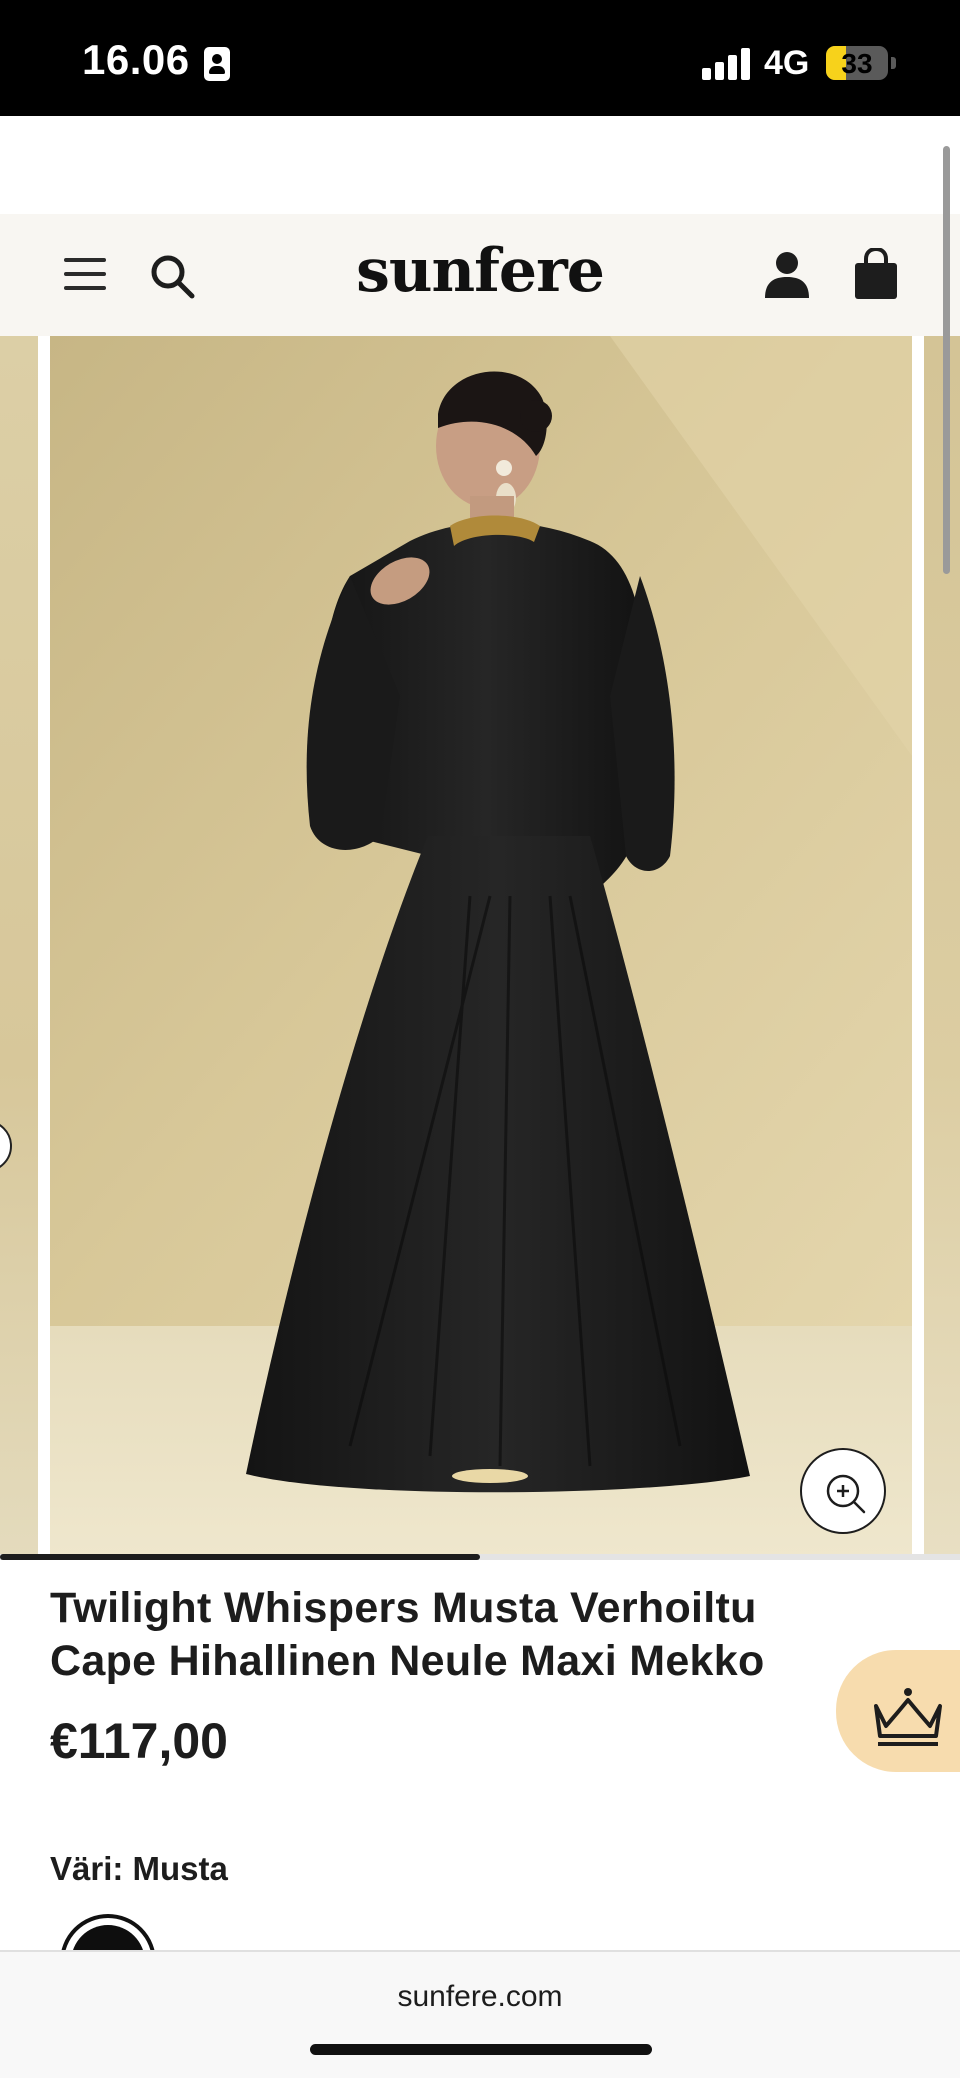  I want to click on zoom-in-icon, so click(843, 1491).